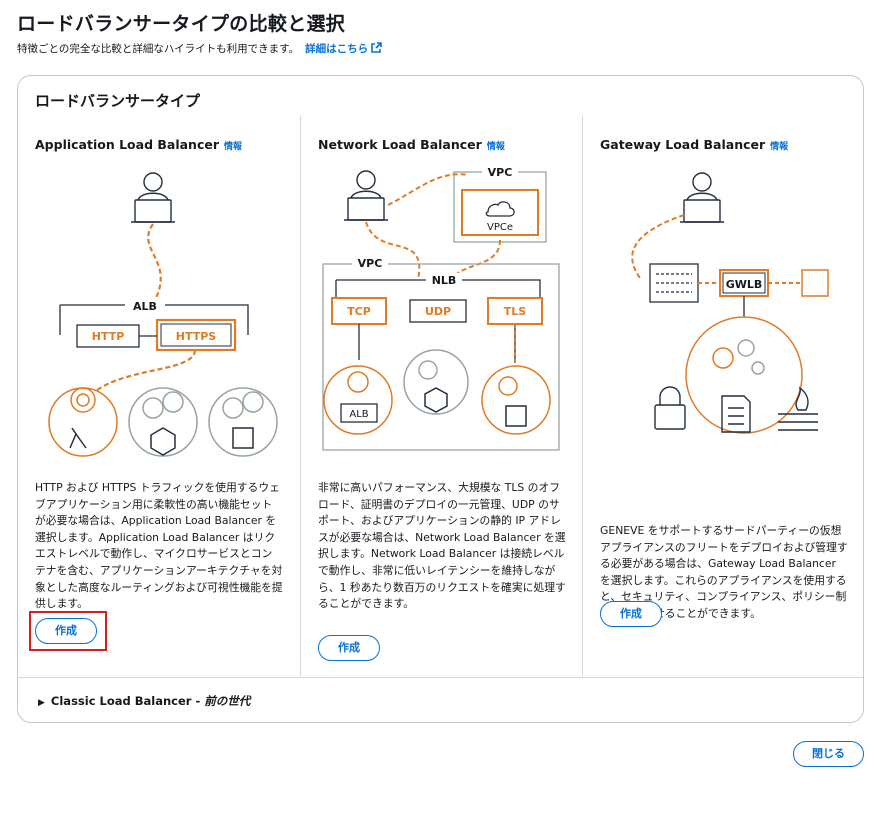 This screenshot has height=814, width=874. Describe the element at coordinates (515, 311) in the screenshot. I see `tls-label: TLS` at that location.